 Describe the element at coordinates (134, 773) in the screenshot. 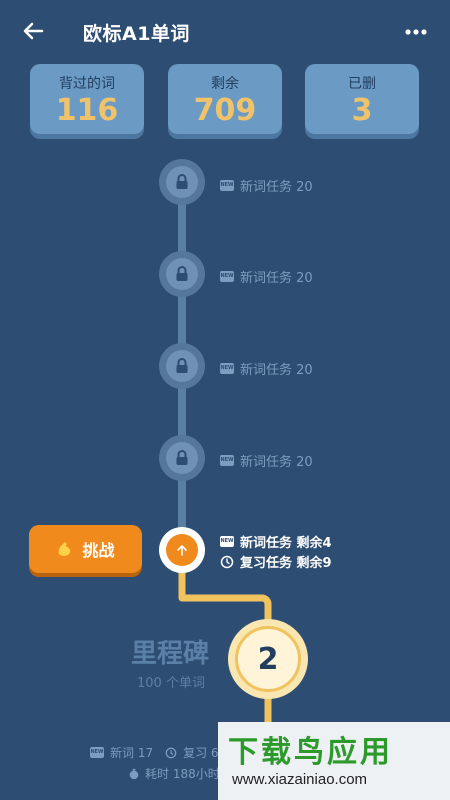

I see `stopwatch-icon` at that location.